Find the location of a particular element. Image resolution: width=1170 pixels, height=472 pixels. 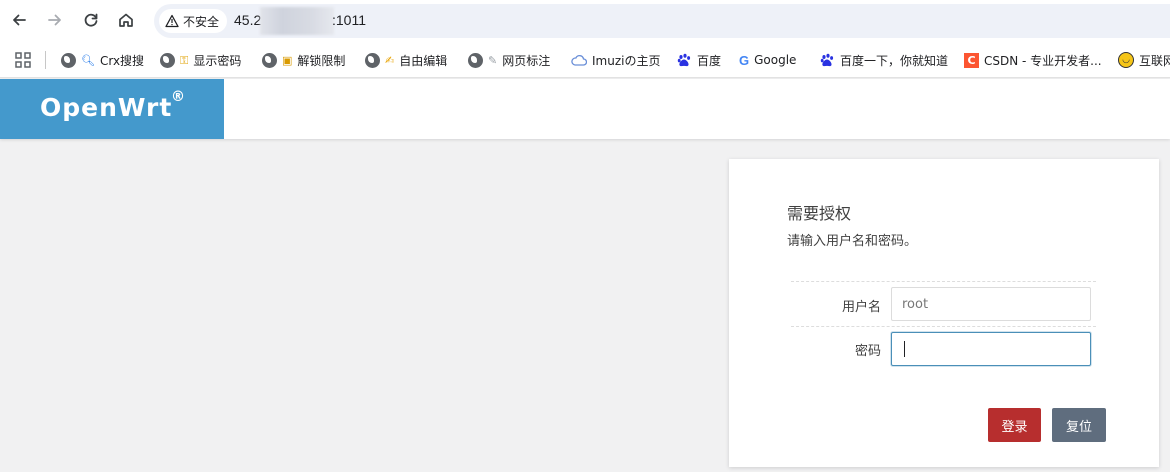

bookmark-baidu-search: 百度一下，你就知道 is located at coordinates (884, 60).